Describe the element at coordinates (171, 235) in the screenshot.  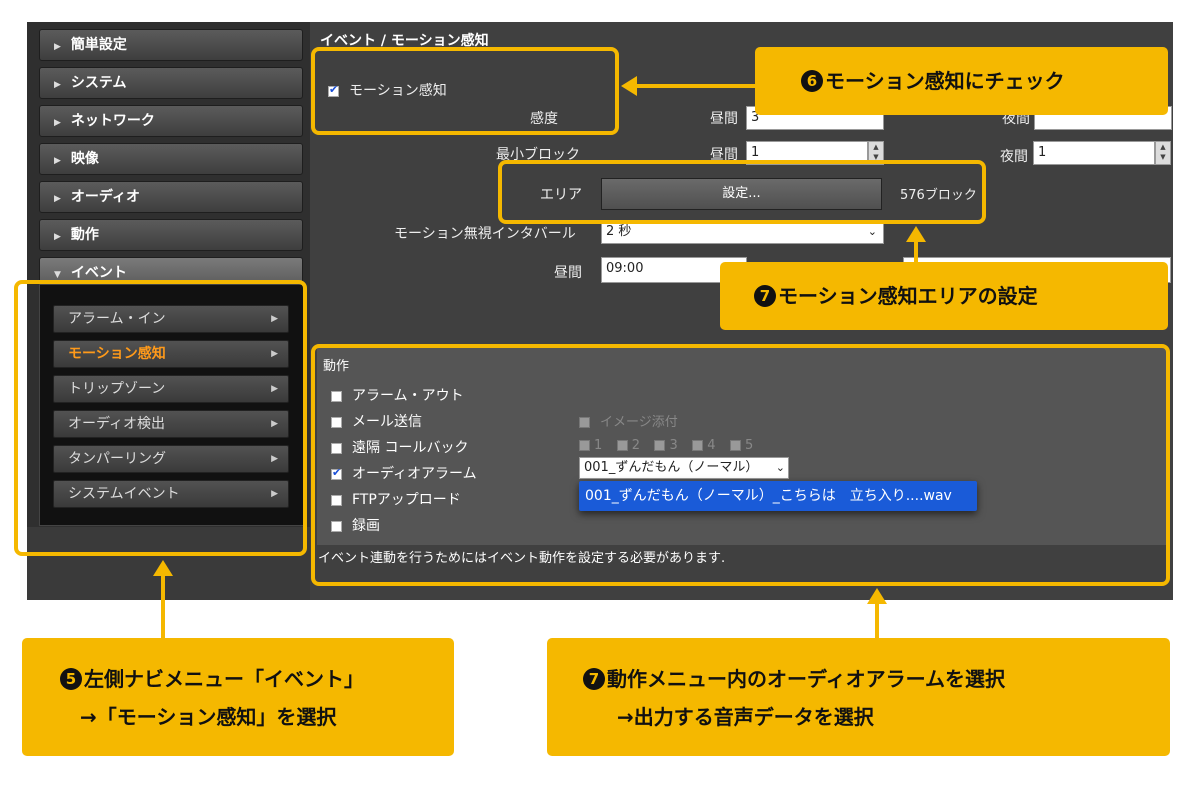
I see `sidebar-item-action: ▶ 動作` at that location.